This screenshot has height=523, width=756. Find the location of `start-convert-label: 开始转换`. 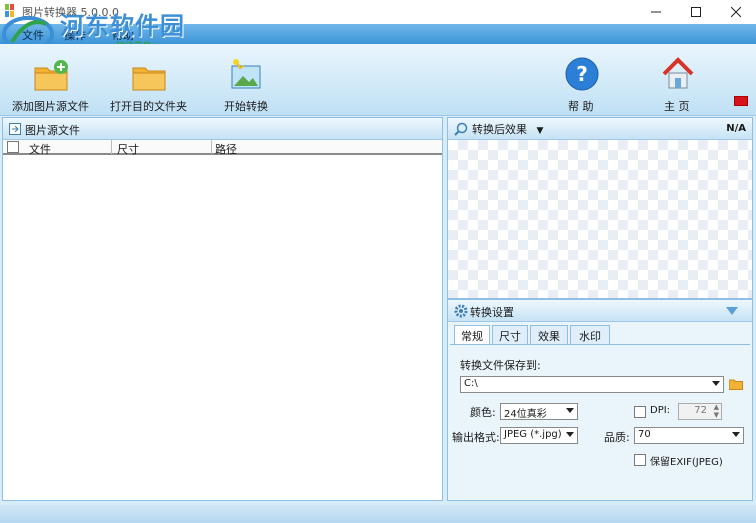

start-convert-label: 开始转换 is located at coordinates (246, 106).